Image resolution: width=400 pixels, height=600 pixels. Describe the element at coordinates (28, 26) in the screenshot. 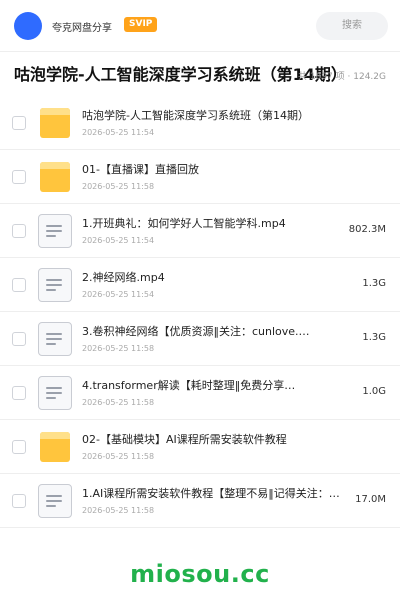

I see `avatar` at that location.